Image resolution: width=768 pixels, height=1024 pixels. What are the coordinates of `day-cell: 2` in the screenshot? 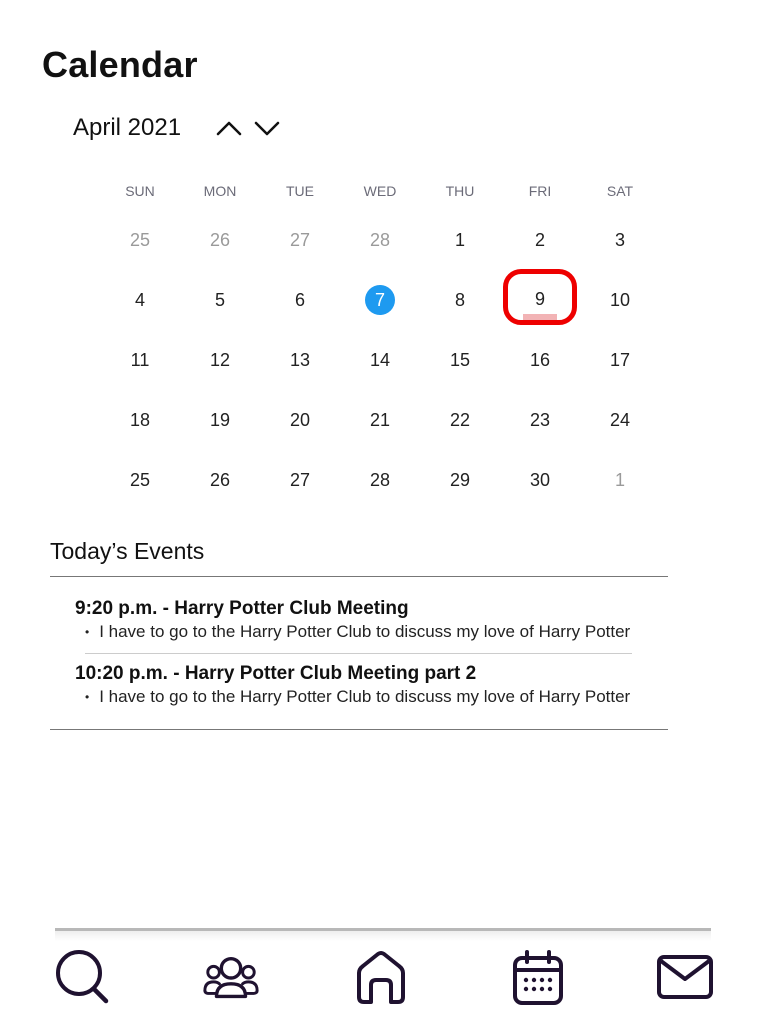 It's located at (540, 240).